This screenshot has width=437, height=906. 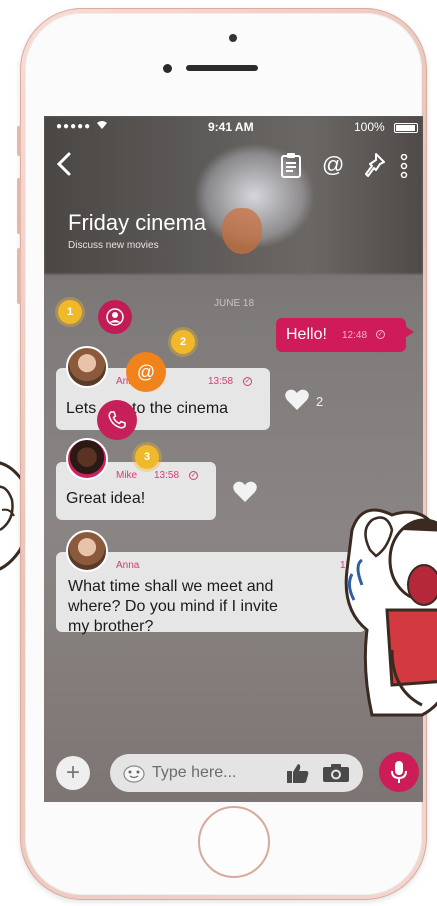 I want to click on mention-action-button: @, so click(x=146, y=372).